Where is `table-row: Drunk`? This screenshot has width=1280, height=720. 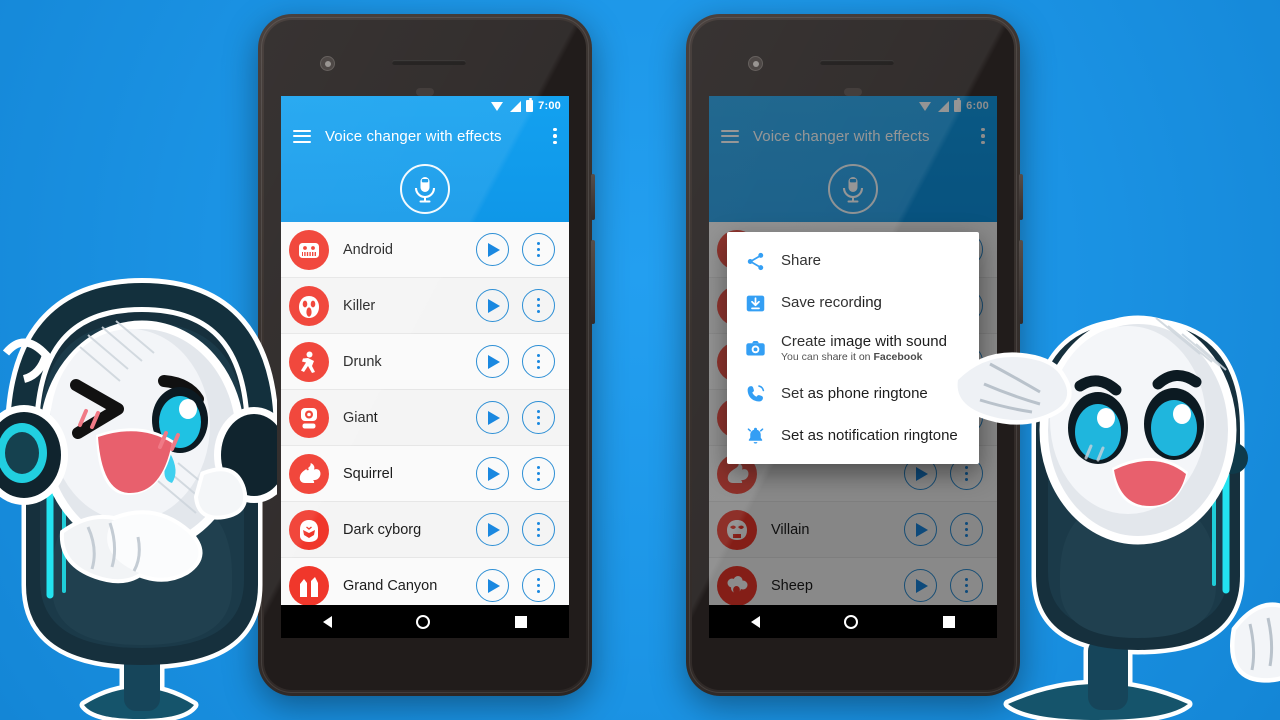
table-row: Drunk is located at coordinates (425, 362).